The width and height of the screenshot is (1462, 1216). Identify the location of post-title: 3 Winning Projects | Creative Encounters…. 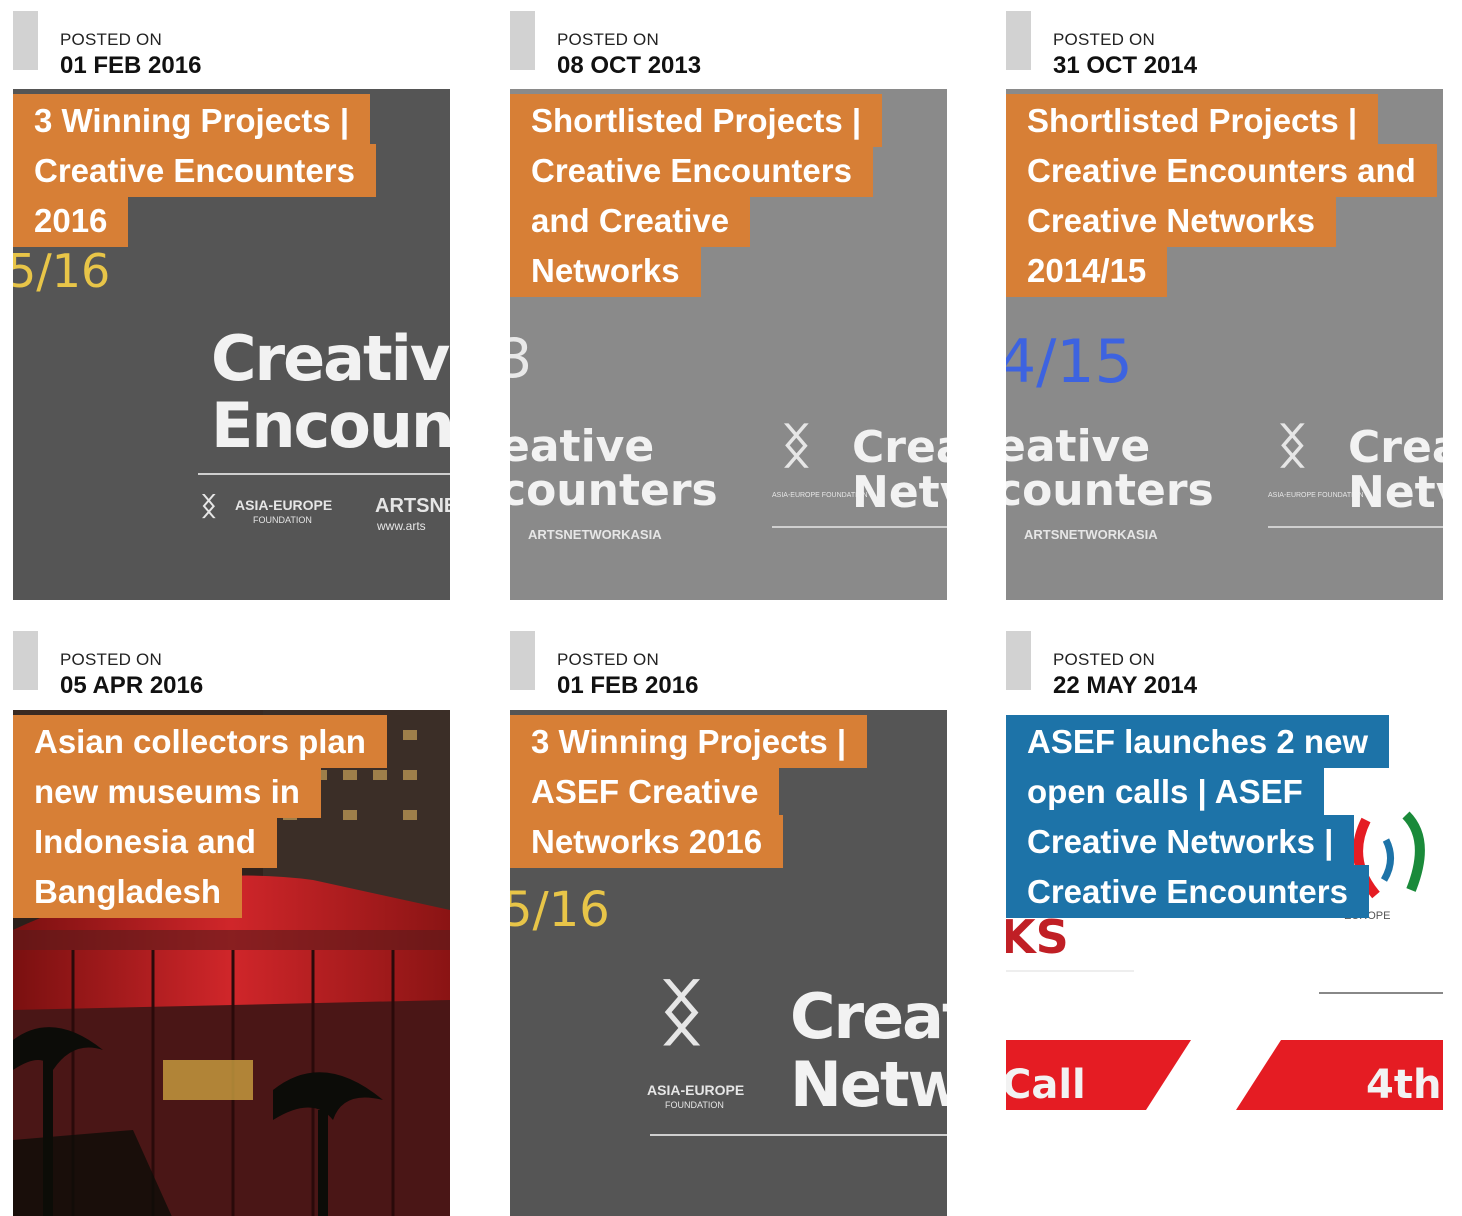
(203, 170).